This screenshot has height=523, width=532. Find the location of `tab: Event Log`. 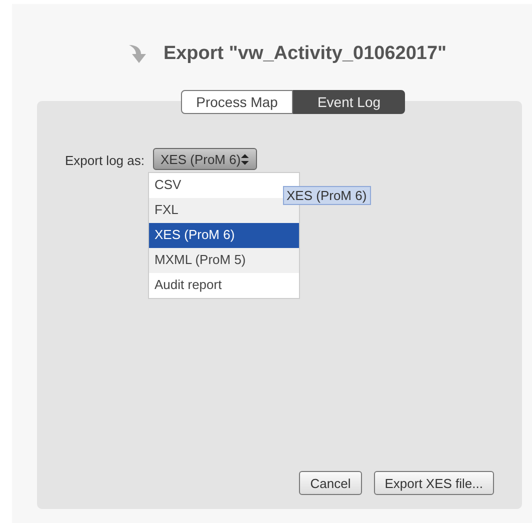

tab: Event Log is located at coordinates (349, 102).